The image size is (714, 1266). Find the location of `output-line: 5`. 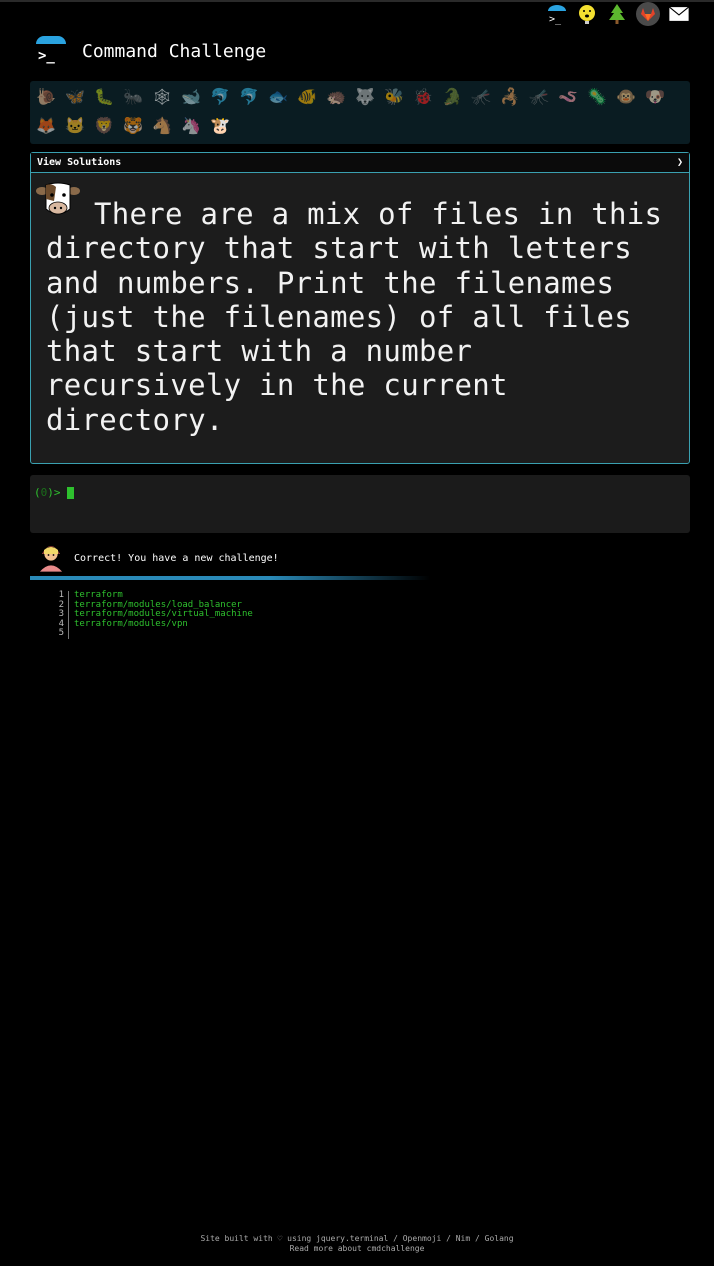

output-line: 5 is located at coordinates (152, 634).